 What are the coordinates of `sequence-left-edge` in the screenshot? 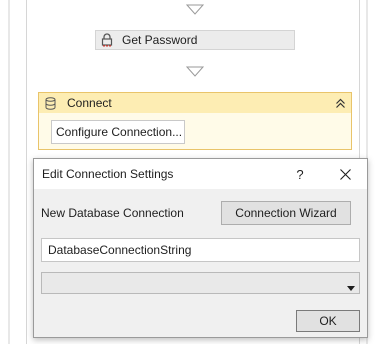 It's located at (9, 172).